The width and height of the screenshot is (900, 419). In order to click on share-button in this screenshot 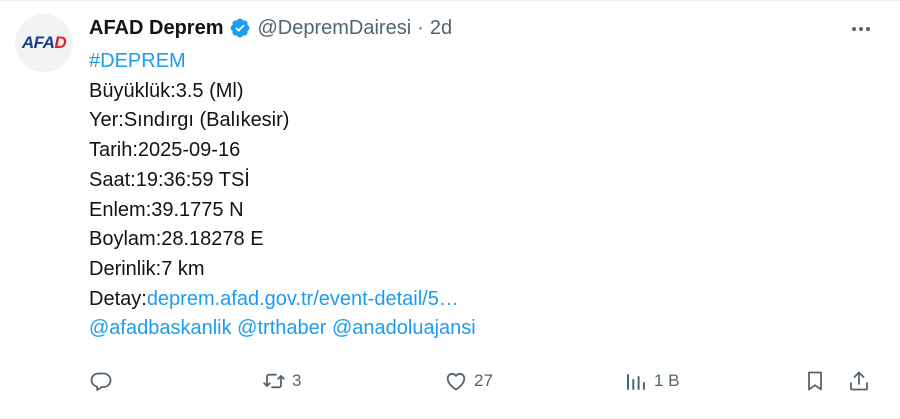, I will do `click(859, 381)`.